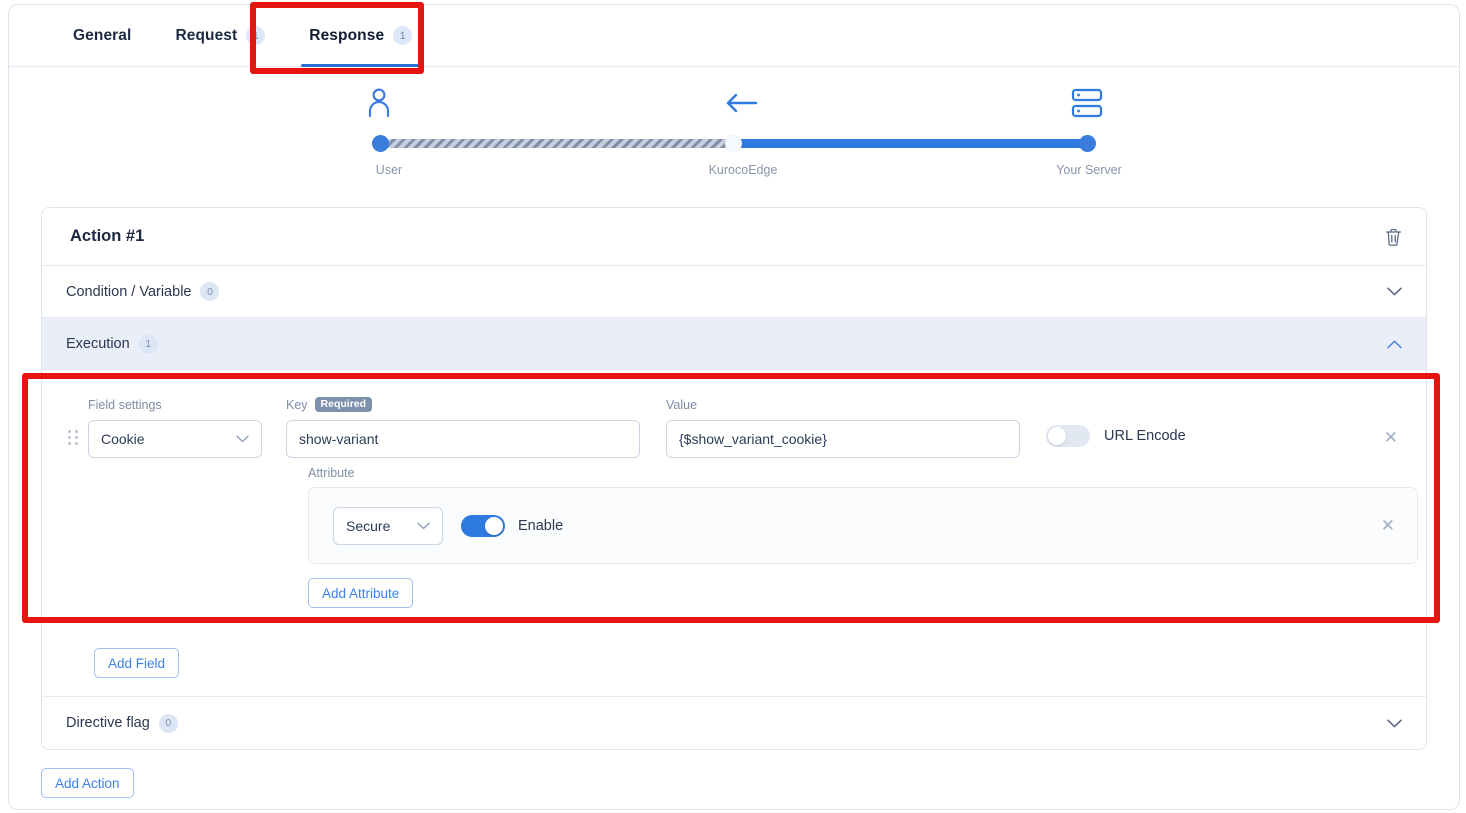  What do you see at coordinates (331, 473) in the screenshot?
I see `attribute-label: Attribute` at bounding box center [331, 473].